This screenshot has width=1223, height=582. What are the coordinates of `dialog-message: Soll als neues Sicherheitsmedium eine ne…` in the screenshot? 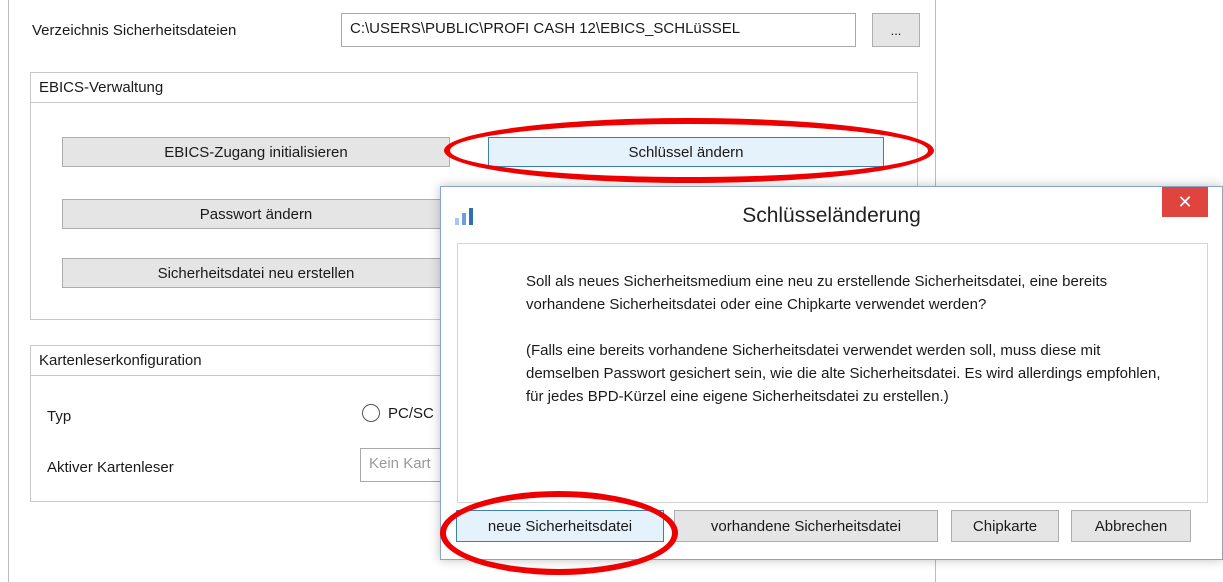 It's located at (846, 350).